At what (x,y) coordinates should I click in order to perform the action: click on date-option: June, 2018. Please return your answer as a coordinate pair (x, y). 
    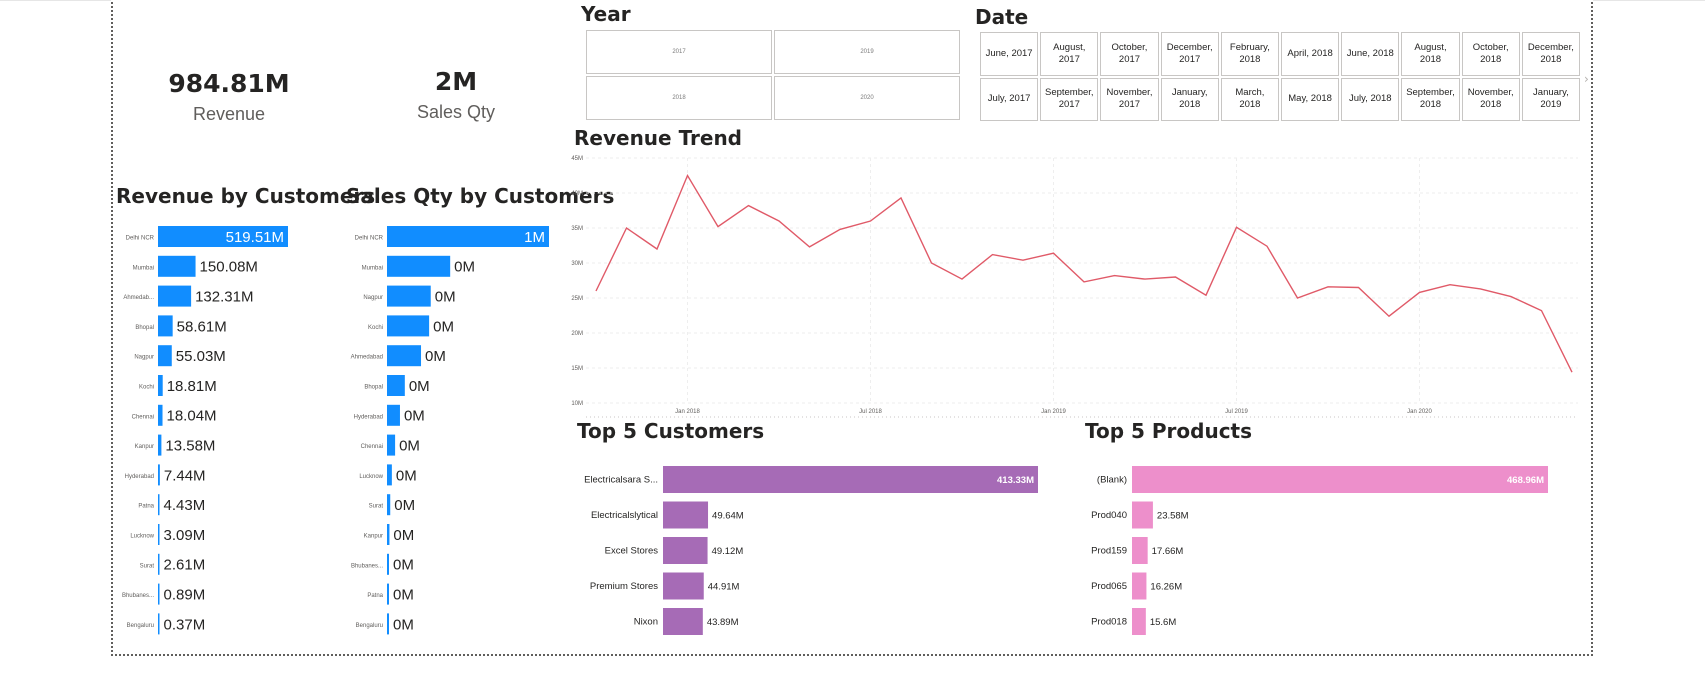
    Looking at the image, I should click on (1370, 54).